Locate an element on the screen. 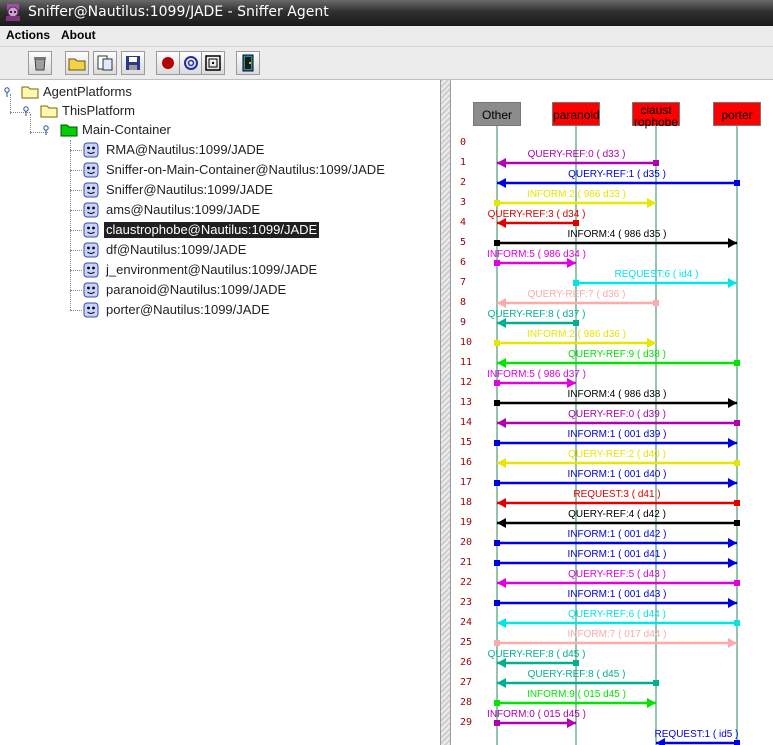 The width and height of the screenshot is (773, 745). row-number: 29 is located at coordinates (466, 722).